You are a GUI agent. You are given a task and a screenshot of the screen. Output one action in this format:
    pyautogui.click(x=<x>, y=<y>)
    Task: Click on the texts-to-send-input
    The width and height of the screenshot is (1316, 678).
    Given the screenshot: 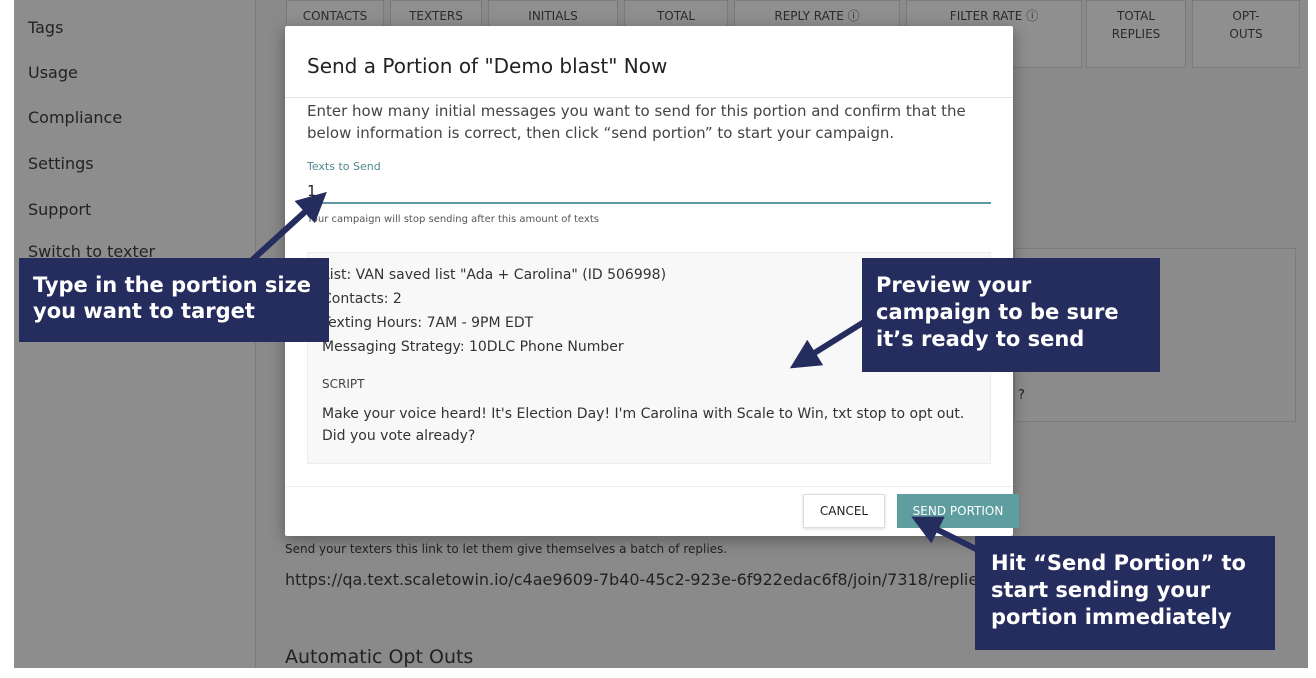 What is the action you would take?
    pyautogui.click(x=649, y=192)
    